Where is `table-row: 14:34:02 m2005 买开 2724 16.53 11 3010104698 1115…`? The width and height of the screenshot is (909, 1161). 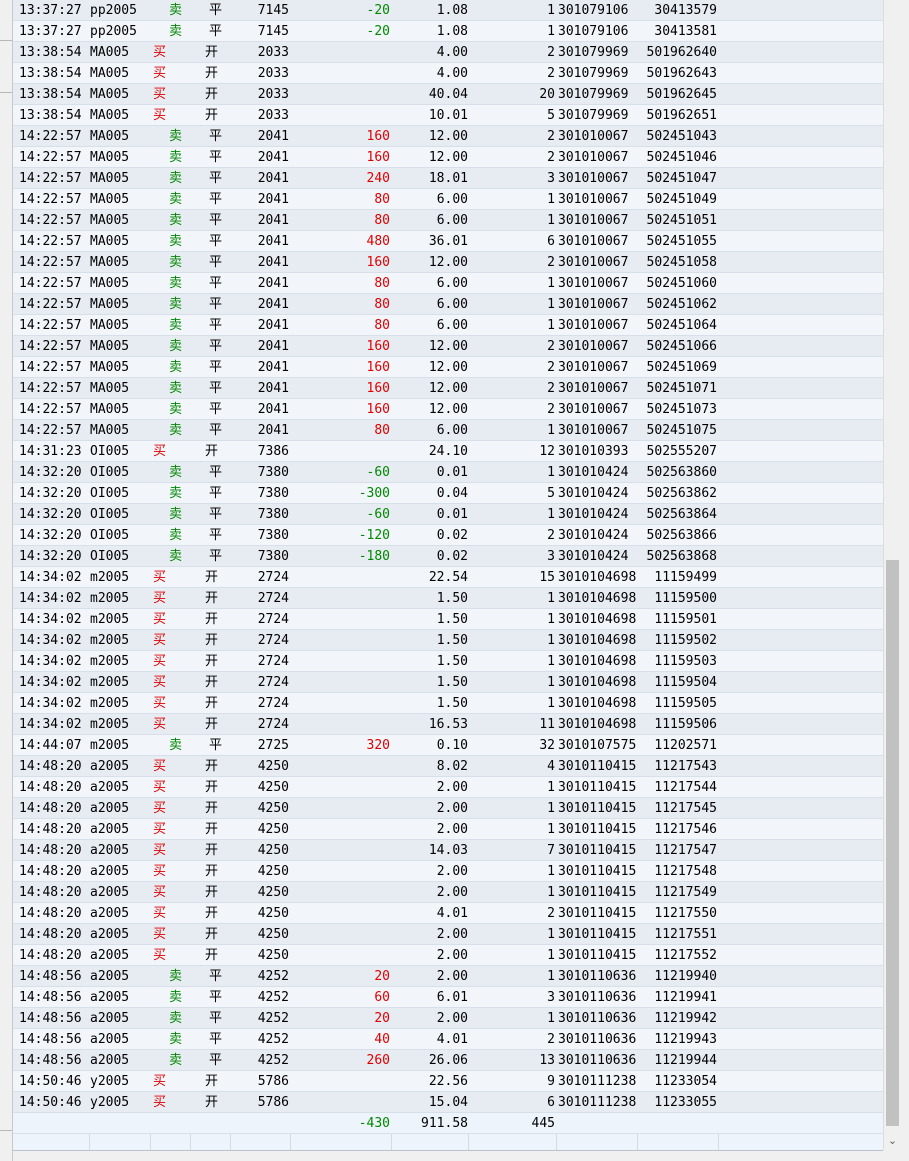
table-row: 14:34:02 m2005 买开 2724 16.53 11 3010104698 1115… is located at coordinates (448, 724).